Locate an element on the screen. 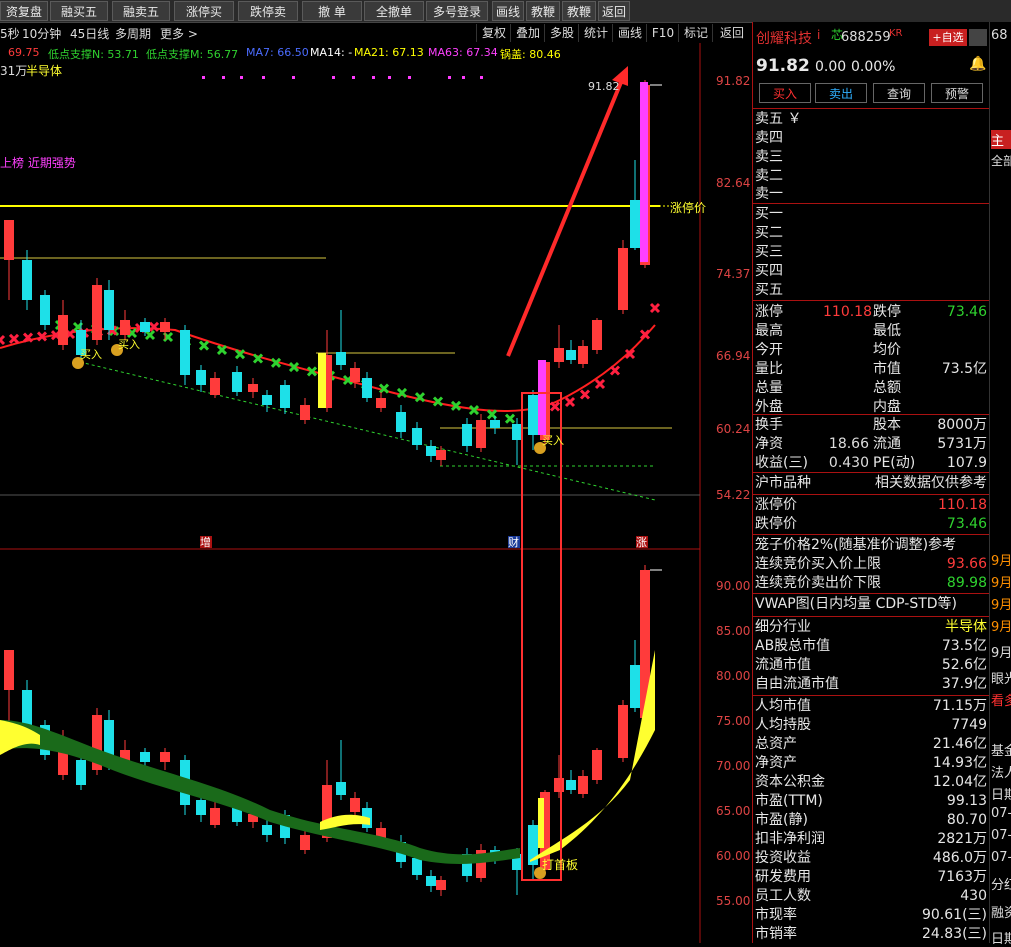  axis-label: 90.00 is located at coordinates (733, 586).